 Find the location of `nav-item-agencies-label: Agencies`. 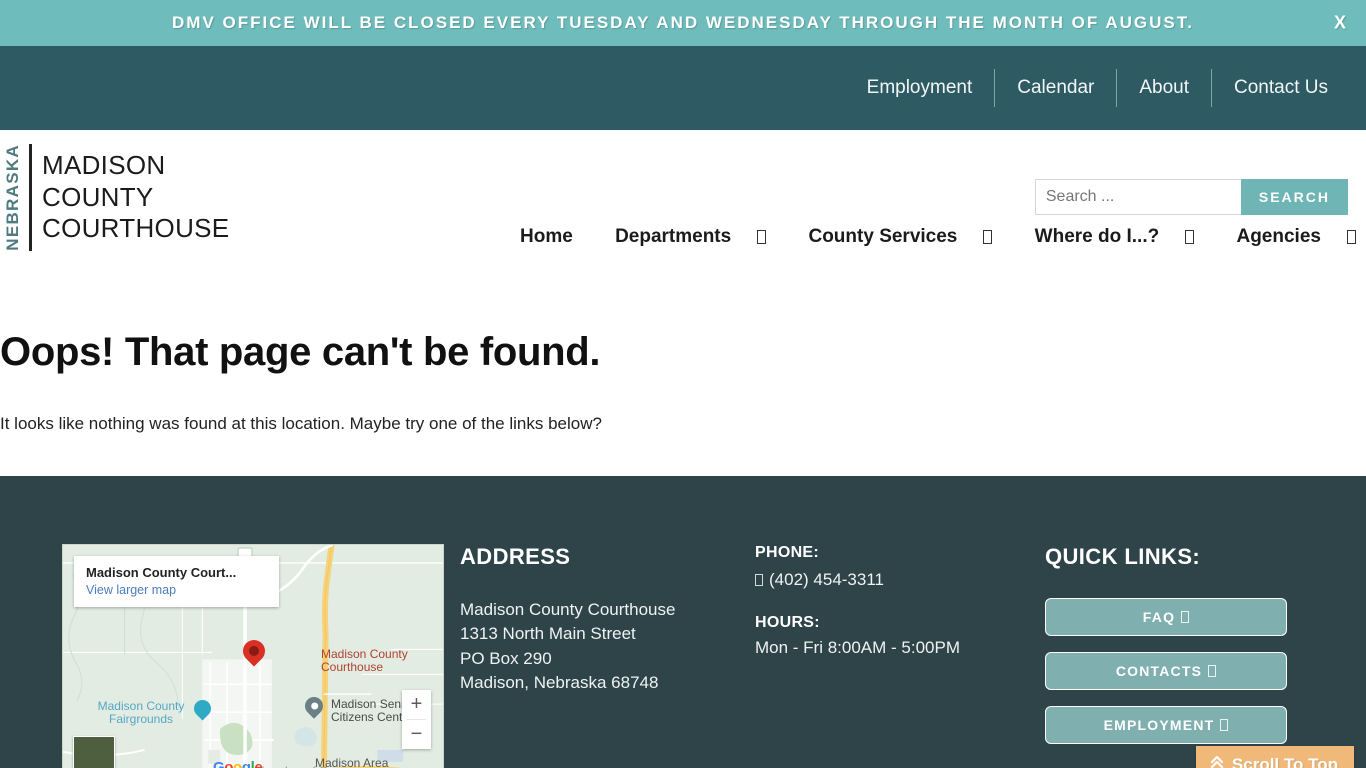

nav-item-agencies-label: Agencies is located at coordinates (1278, 236).